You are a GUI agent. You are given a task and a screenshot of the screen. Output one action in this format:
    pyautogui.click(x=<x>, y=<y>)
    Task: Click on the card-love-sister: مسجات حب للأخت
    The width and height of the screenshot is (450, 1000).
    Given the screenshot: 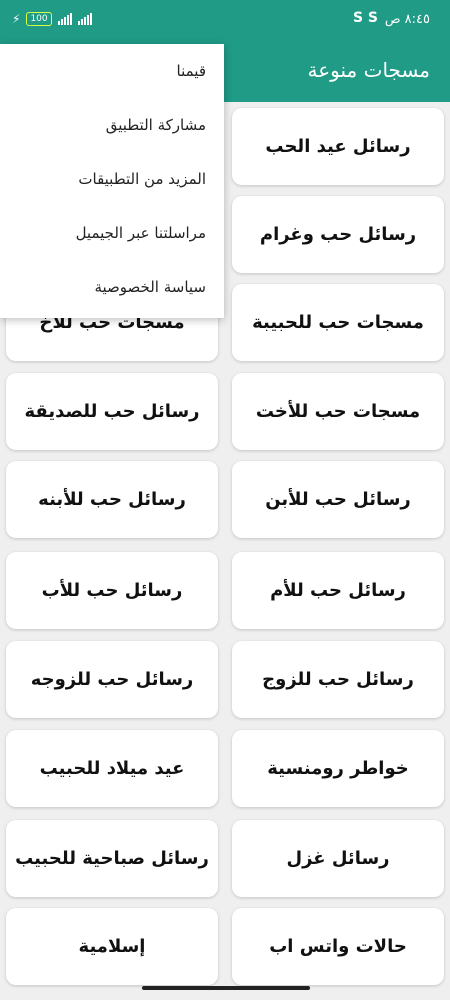 What is the action you would take?
    pyautogui.click(x=338, y=411)
    